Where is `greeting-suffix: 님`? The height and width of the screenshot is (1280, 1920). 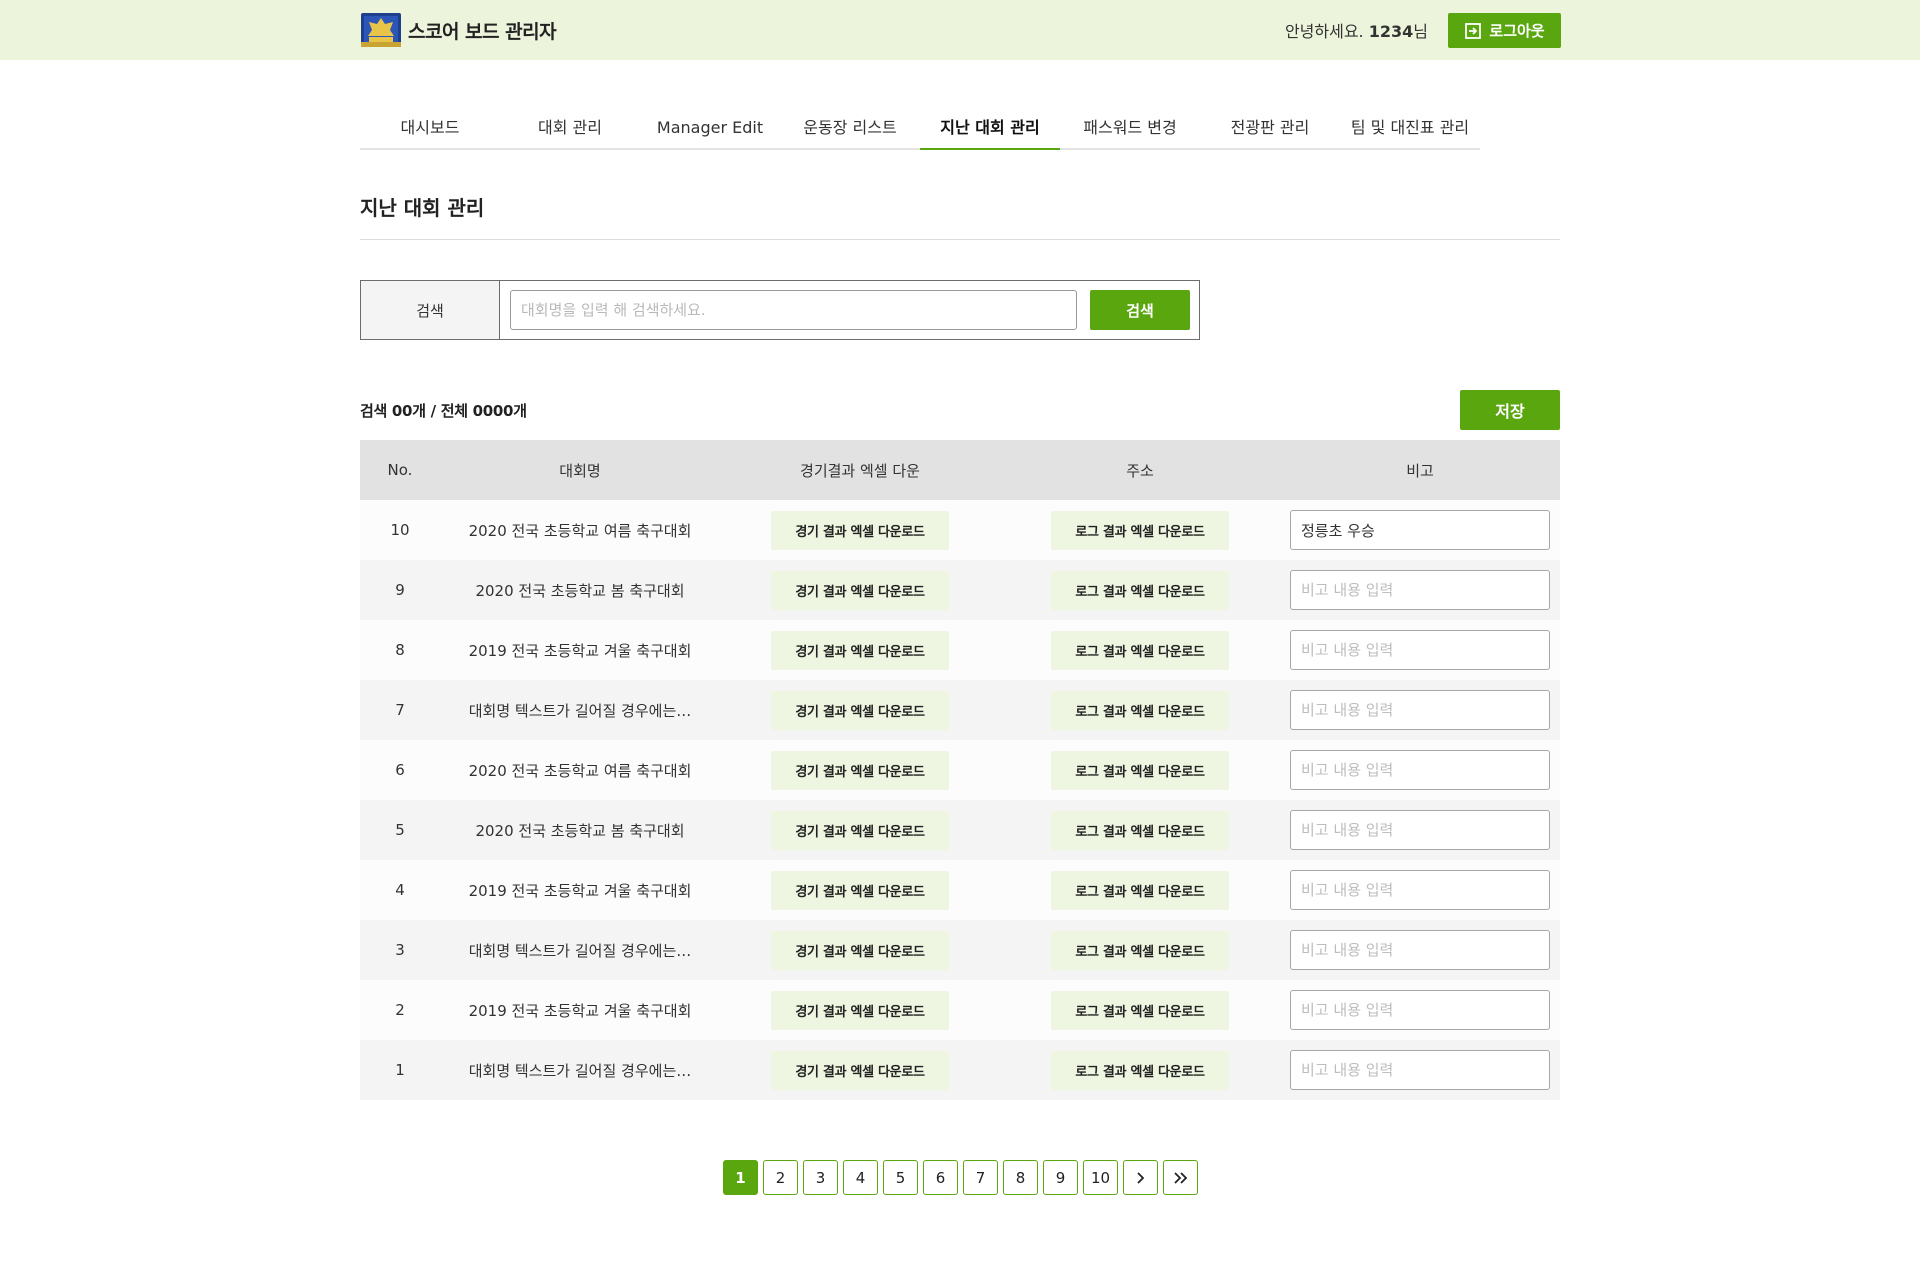 greeting-suffix: 님 is located at coordinates (1420, 31).